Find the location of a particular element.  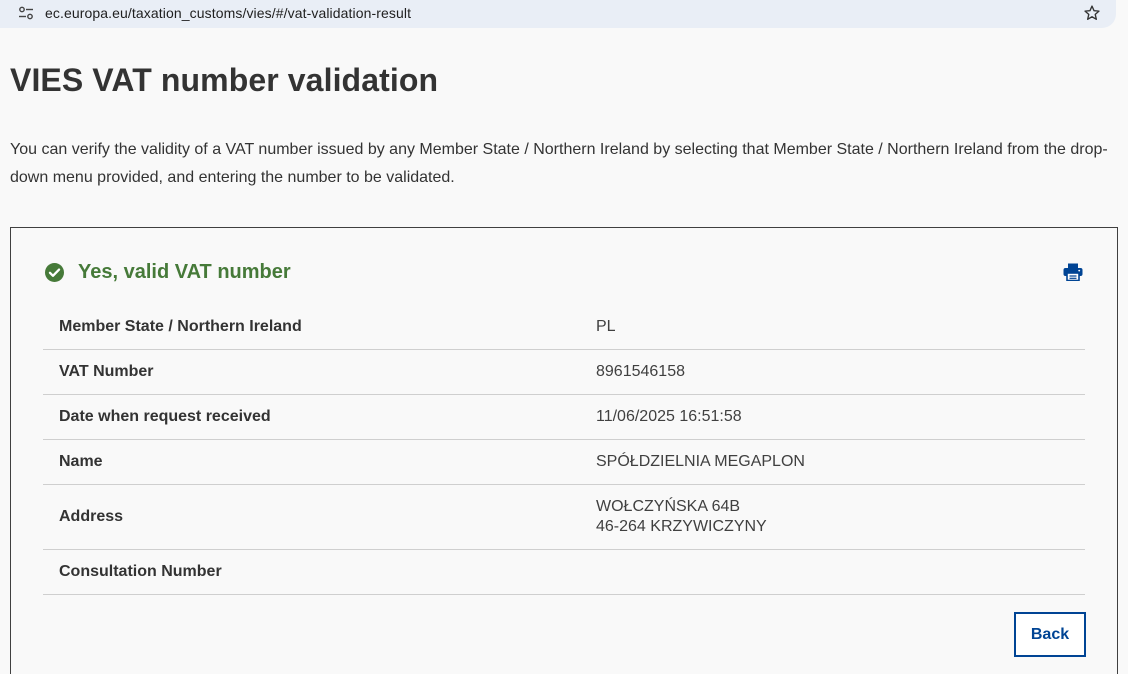

table-row: Name SPÓŁDZIELNIA MEGAPLON is located at coordinates (564, 462).